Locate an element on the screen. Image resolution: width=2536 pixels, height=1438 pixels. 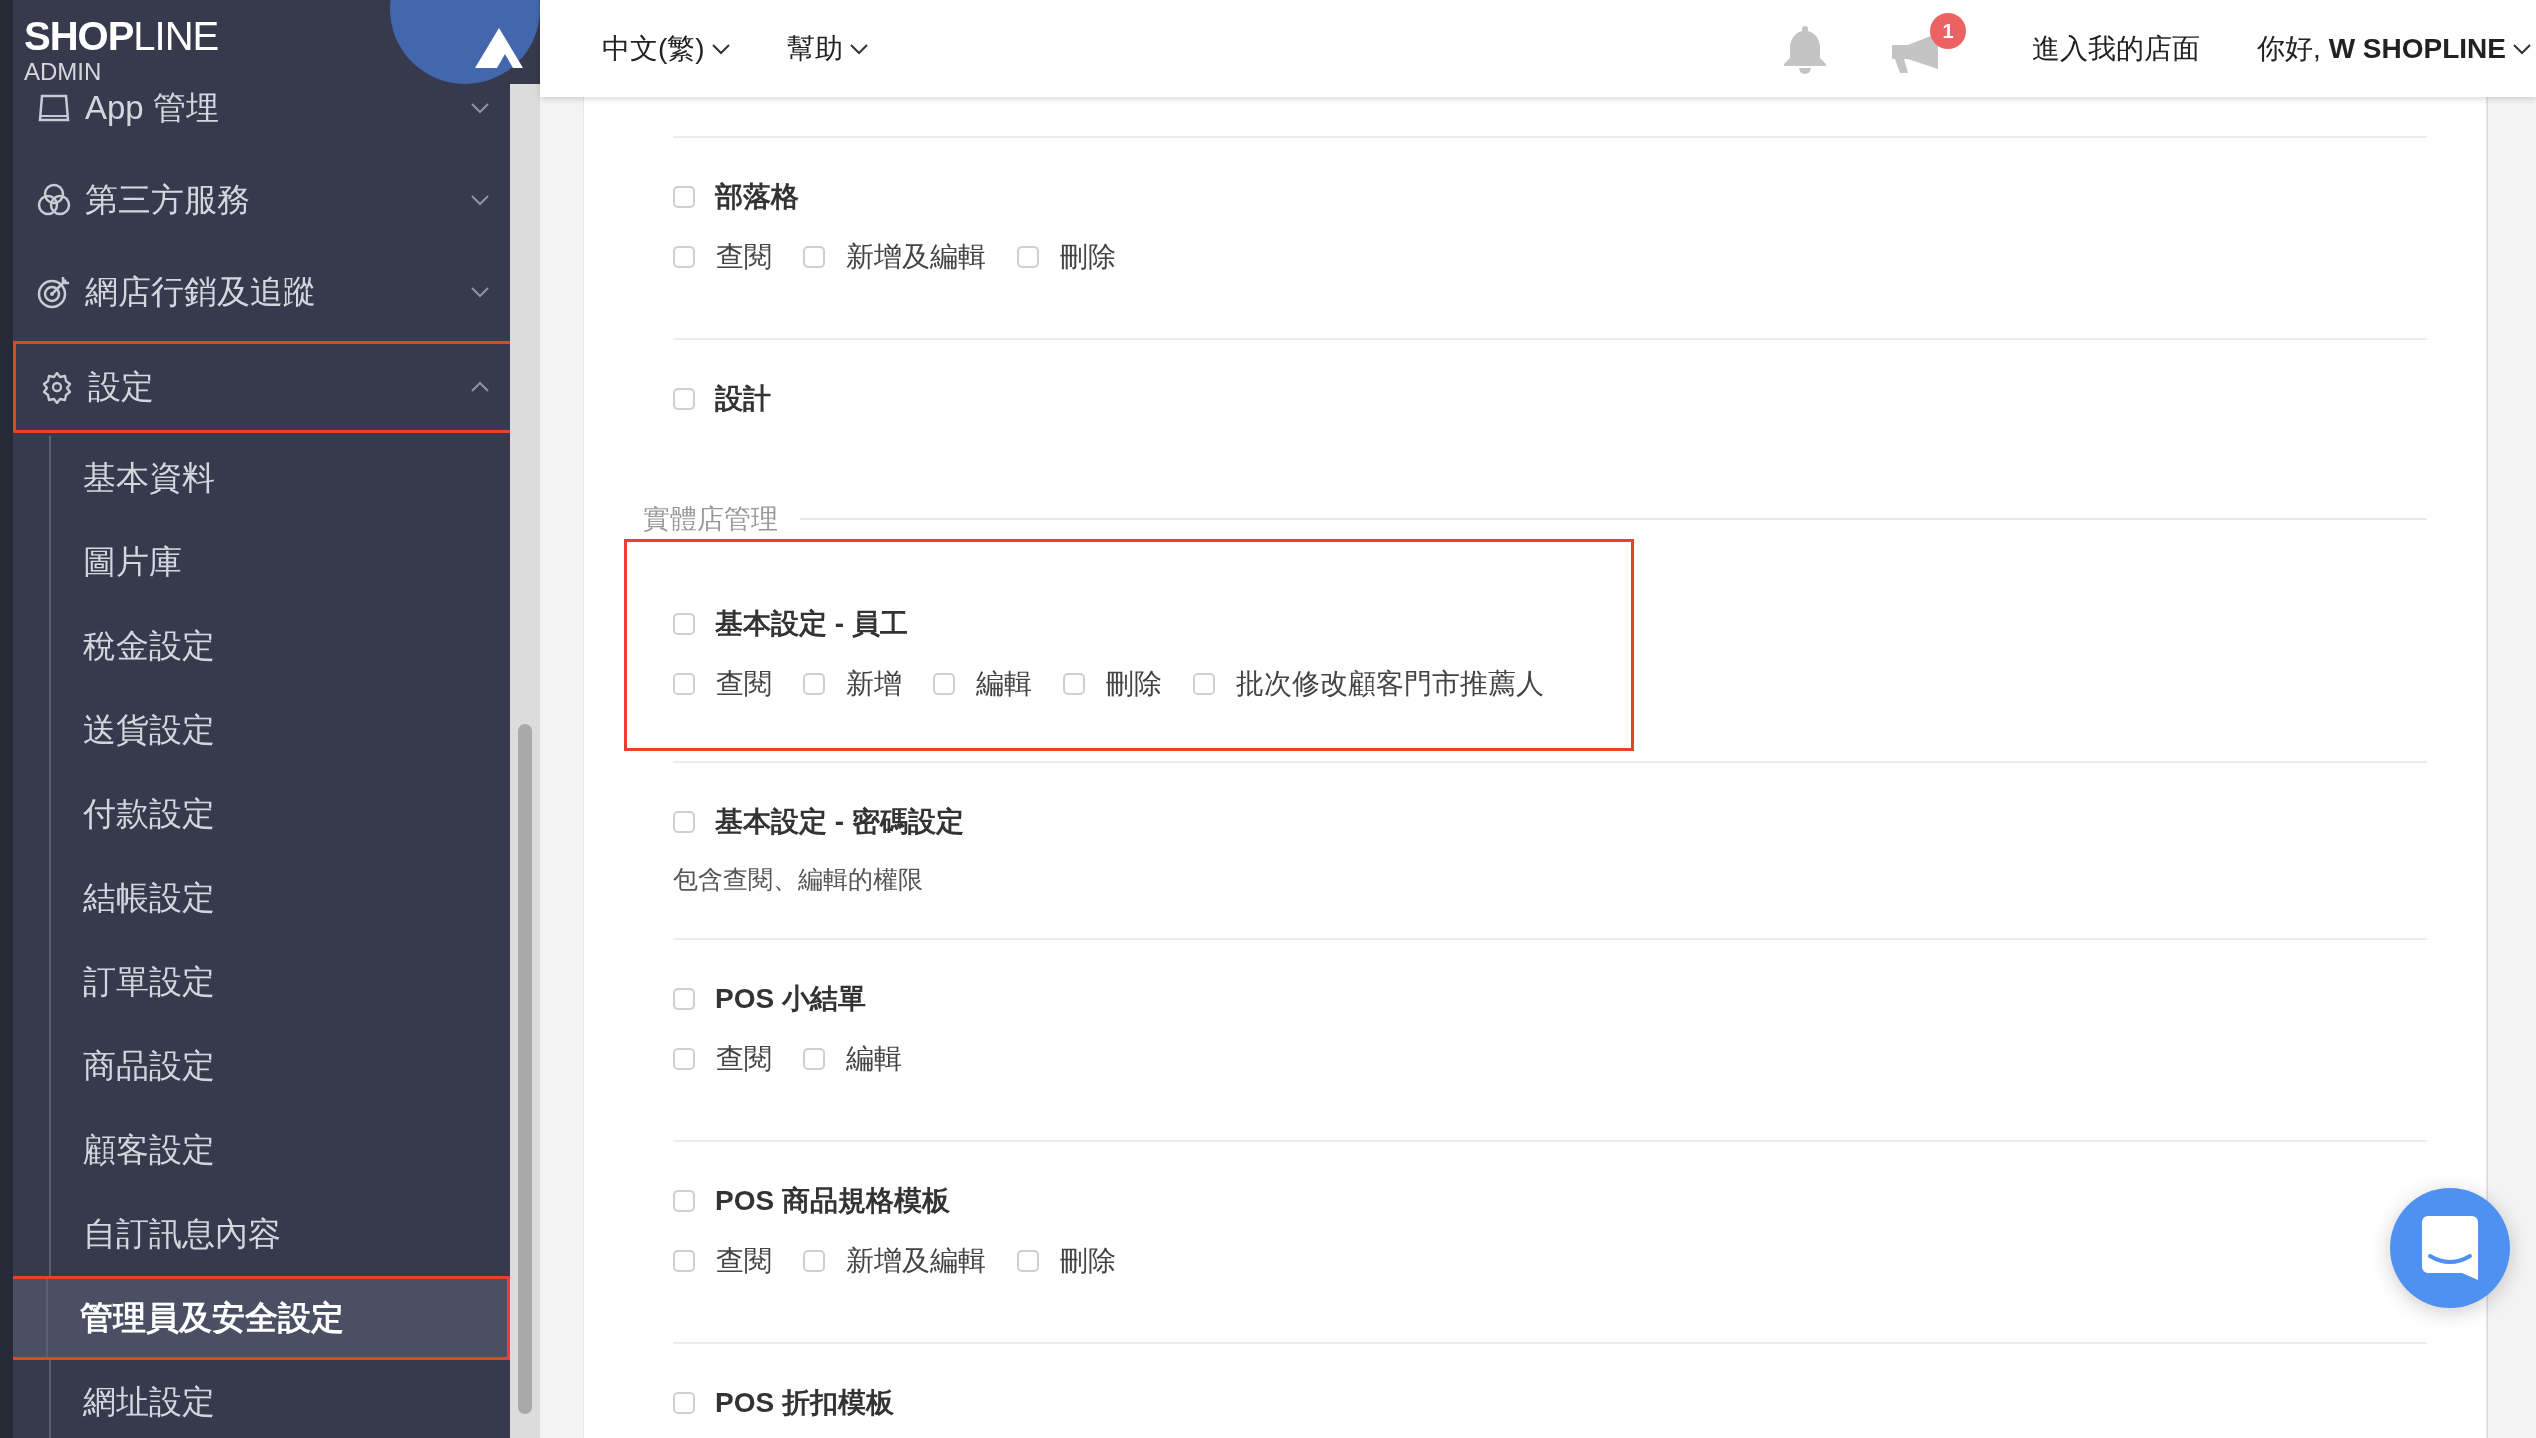
sidebar-subitem: 稅金設定 is located at coordinates (261, 646).